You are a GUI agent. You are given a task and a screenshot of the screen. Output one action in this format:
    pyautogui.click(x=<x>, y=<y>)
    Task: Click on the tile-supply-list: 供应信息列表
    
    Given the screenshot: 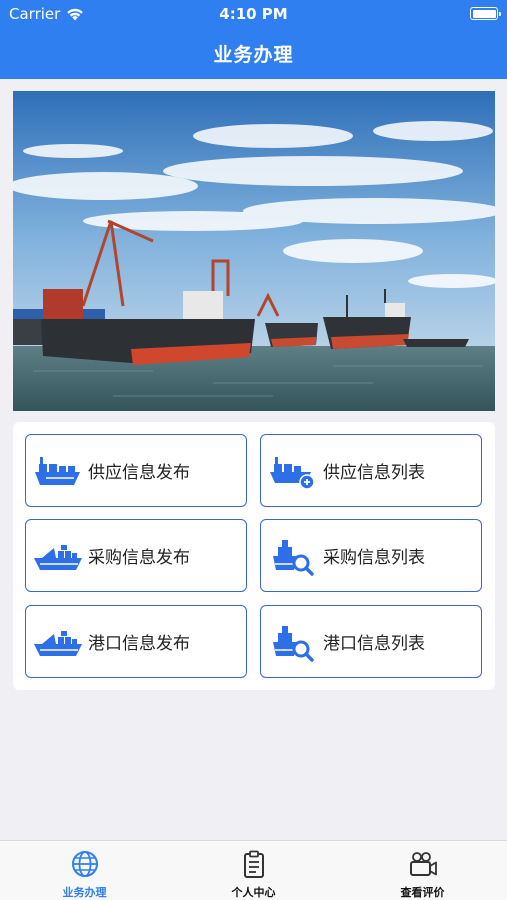 What is the action you would take?
    pyautogui.click(x=371, y=470)
    